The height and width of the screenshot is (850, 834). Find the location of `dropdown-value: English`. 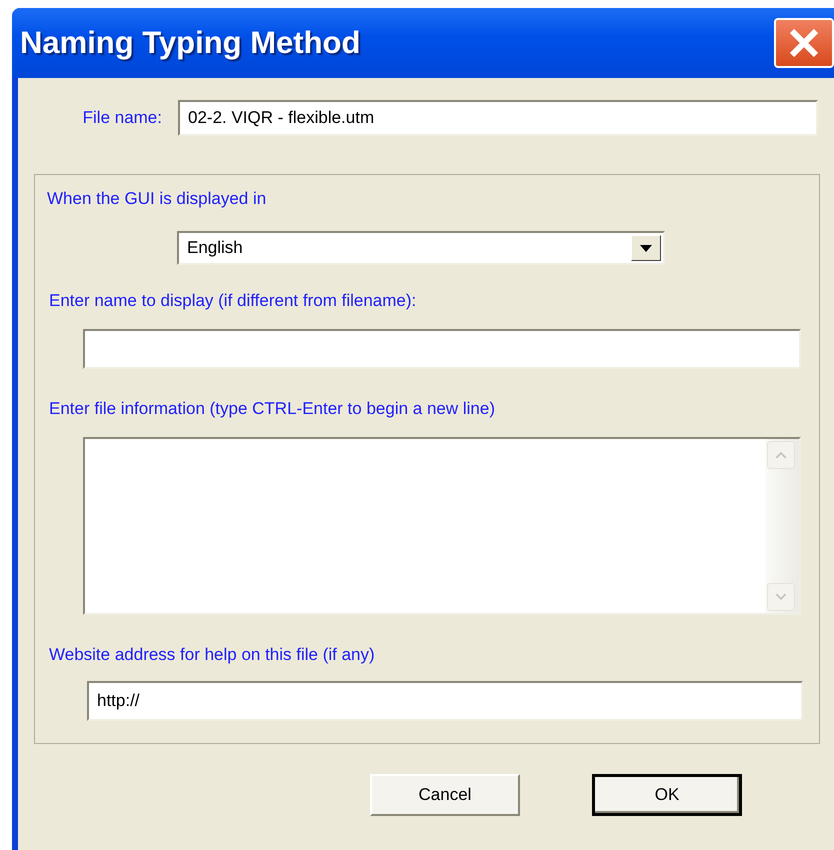

dropdown-value: English is located at coordinates (215, 248).